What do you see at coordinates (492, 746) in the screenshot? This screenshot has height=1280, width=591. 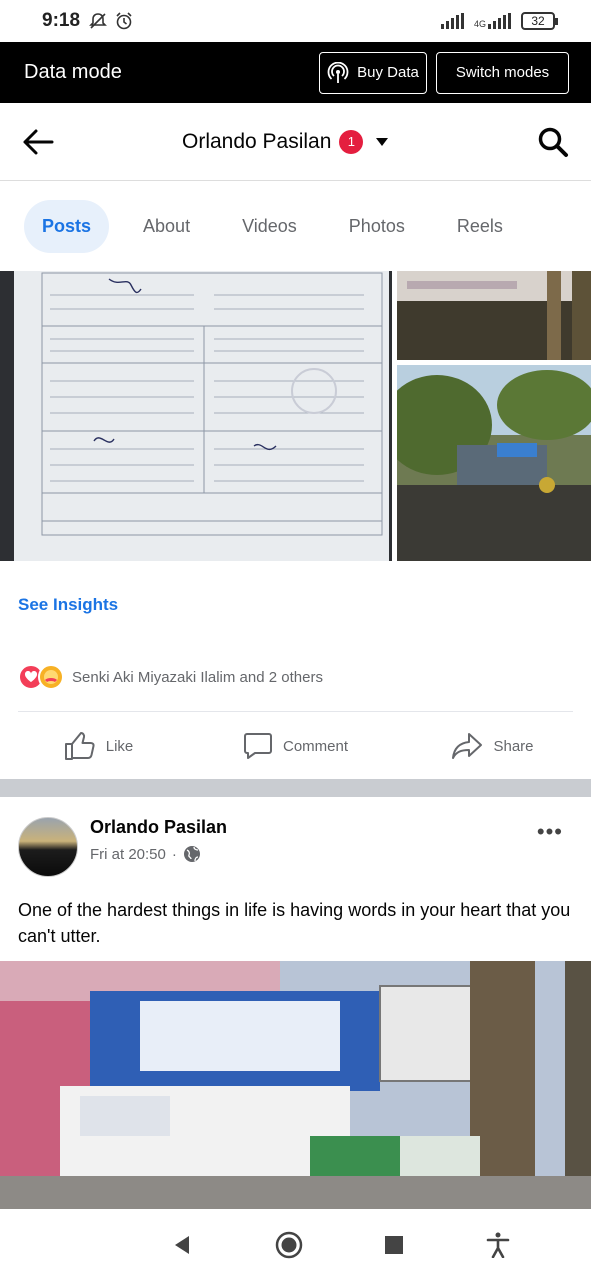 I see `share-button: Share` at bounding box center [492, 746].